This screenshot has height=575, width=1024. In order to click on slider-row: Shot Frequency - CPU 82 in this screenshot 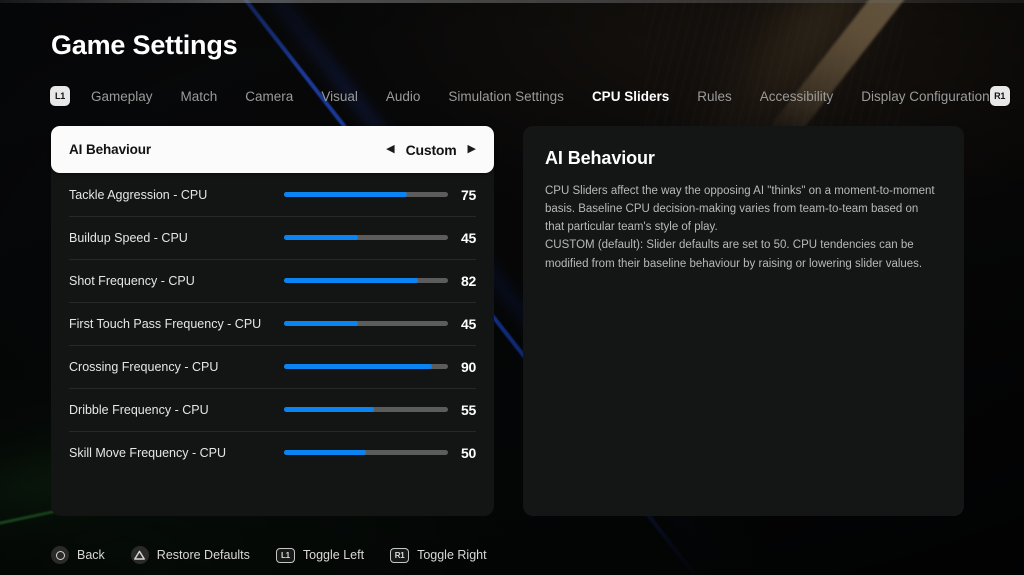, I will do `click(272, 280)`.